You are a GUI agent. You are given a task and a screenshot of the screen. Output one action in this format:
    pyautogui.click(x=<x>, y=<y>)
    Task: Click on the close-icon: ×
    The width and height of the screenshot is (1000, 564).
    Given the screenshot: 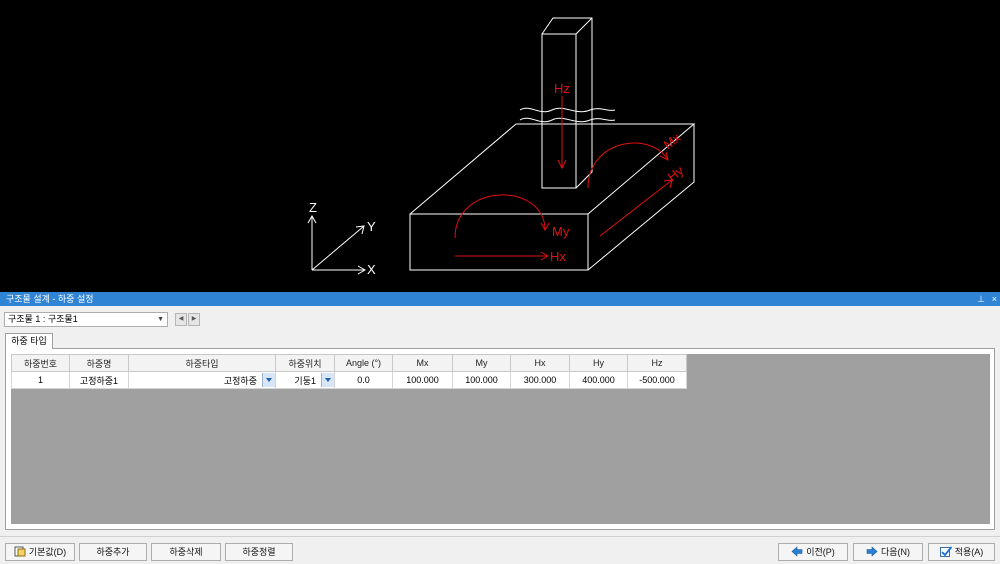 What is the action you would take?
    pyautogui.click(x=994, y=299)
    